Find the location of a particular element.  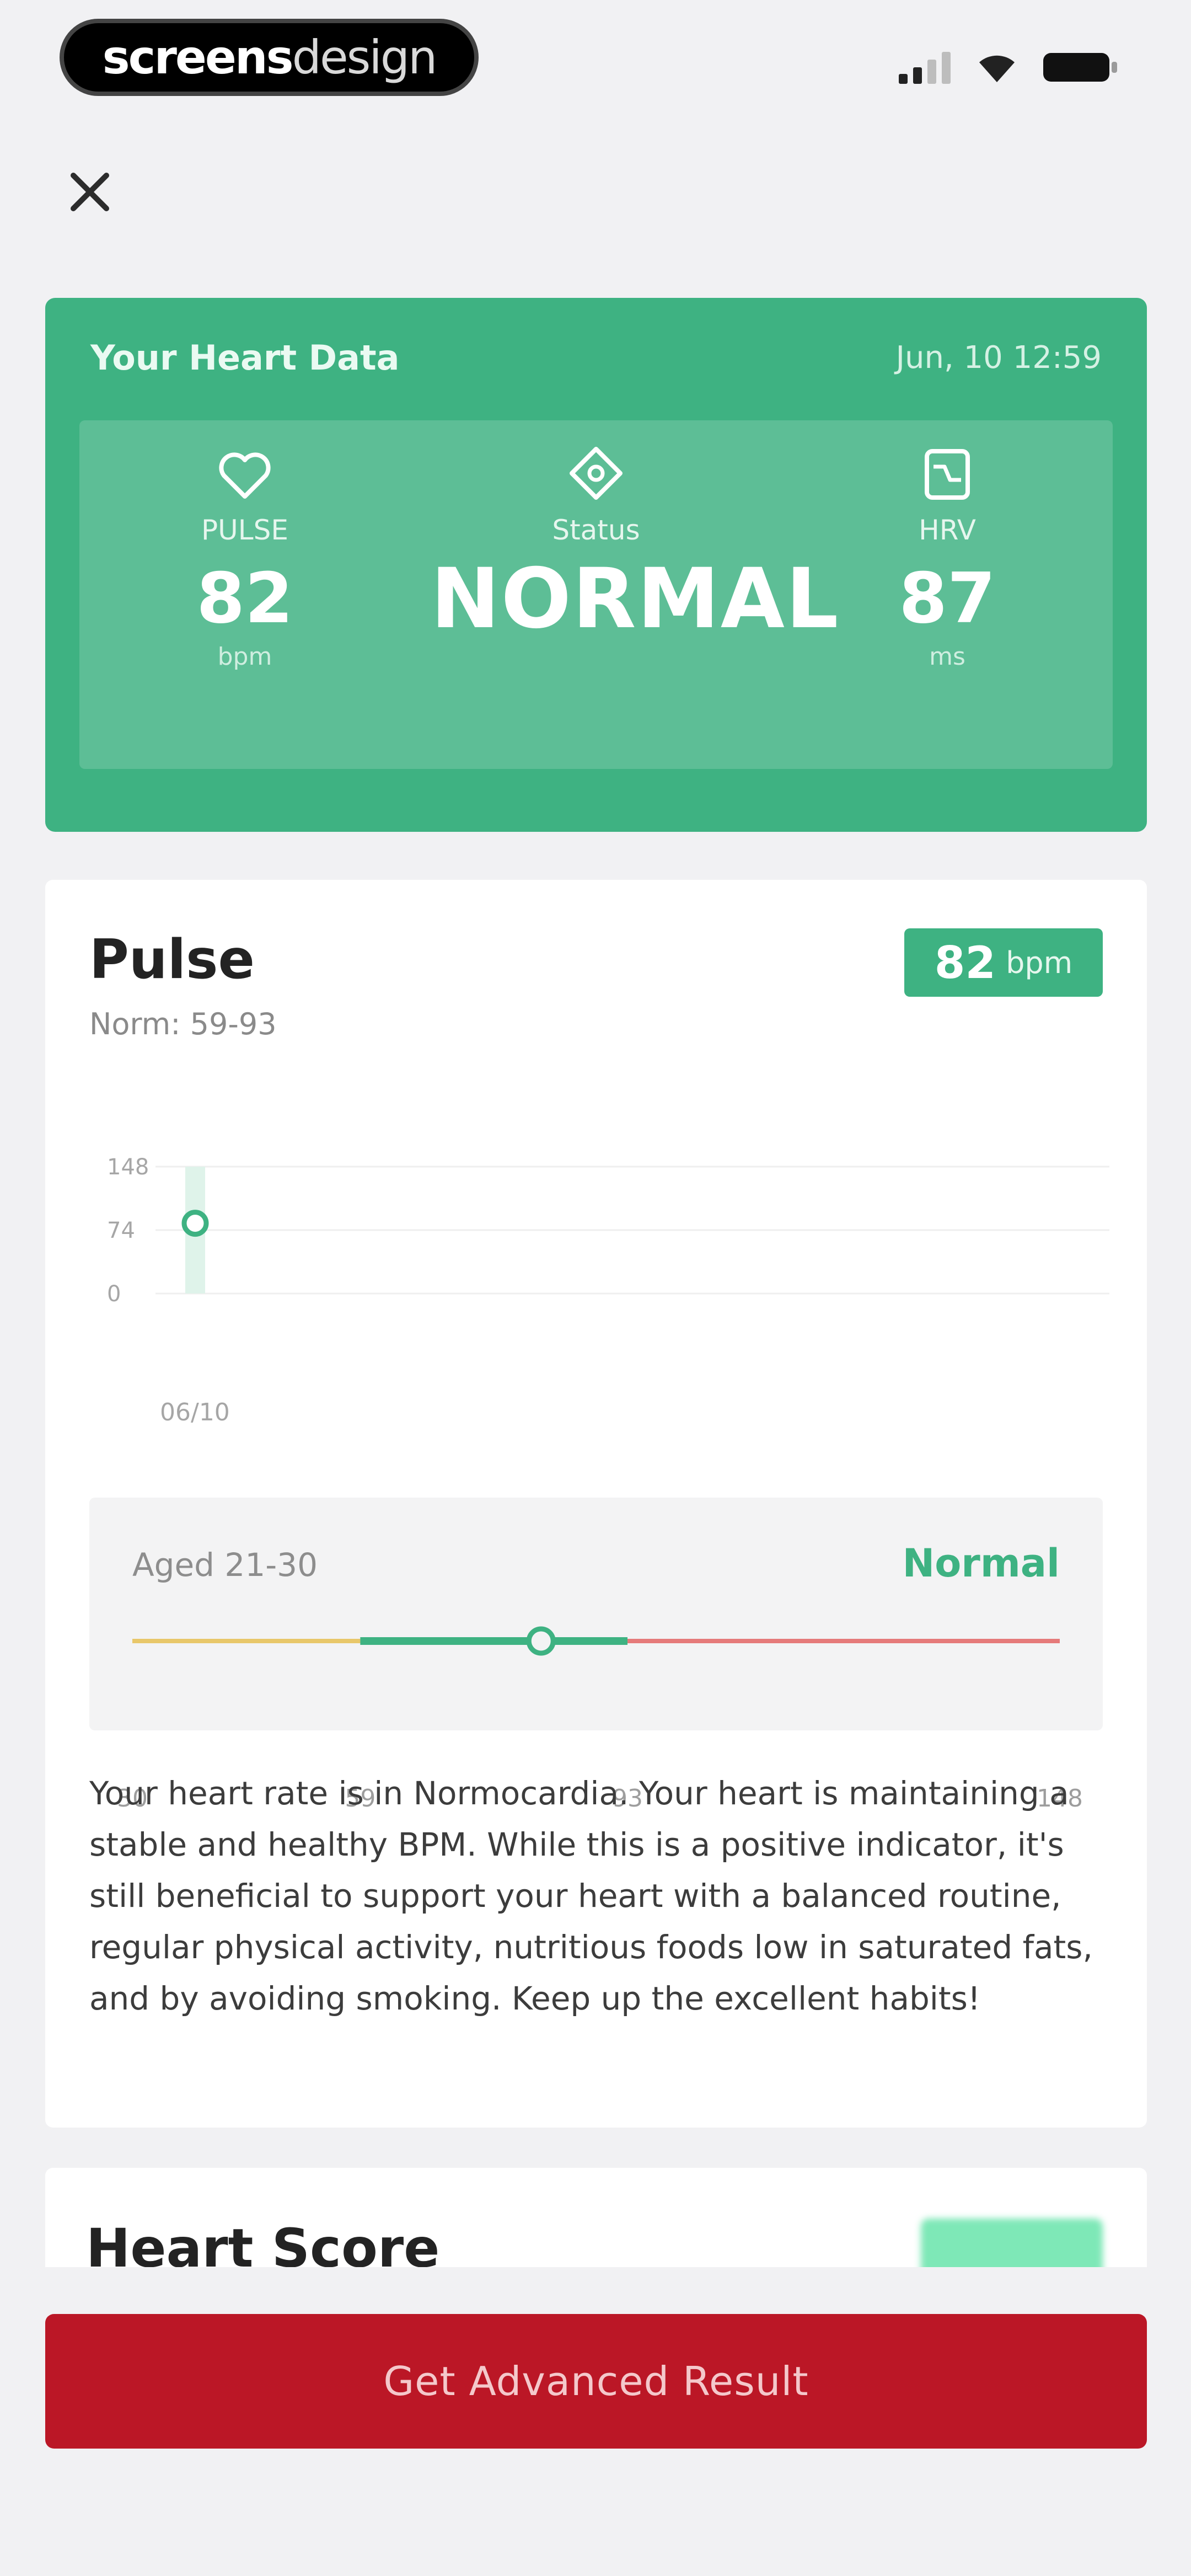

pulse-badge-unit: bpm is located at coordinates (1039, 962).